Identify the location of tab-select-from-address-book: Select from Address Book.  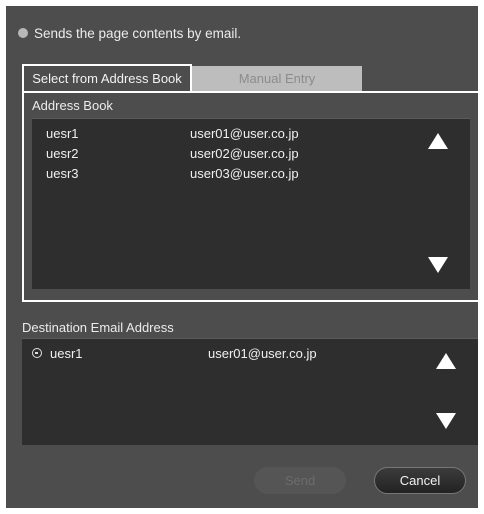
(107, 77).